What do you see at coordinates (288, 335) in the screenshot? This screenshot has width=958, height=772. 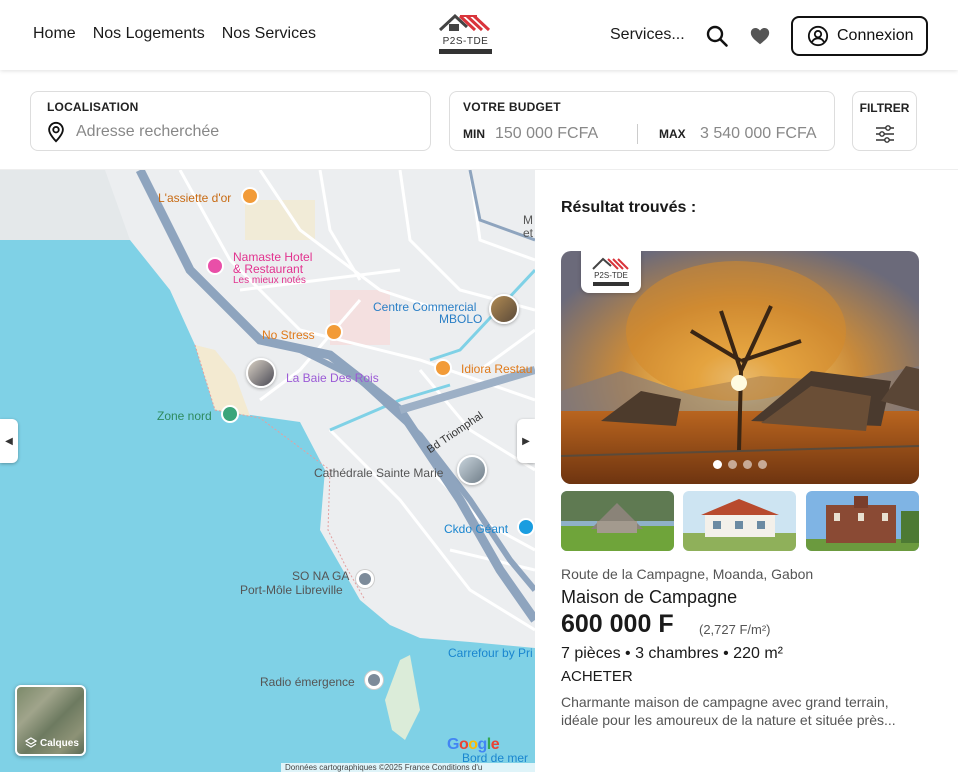 I see `map-label-nostress: No Stress` at bounding box center [288, 335].